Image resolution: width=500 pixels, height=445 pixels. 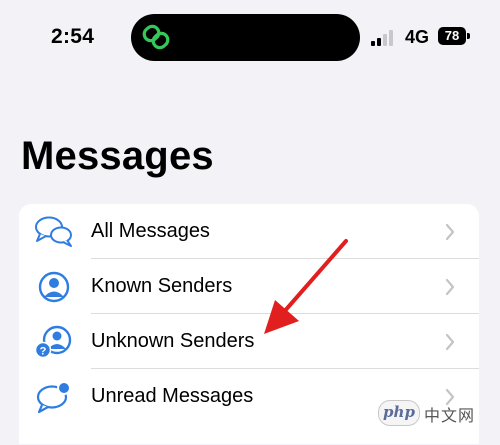 I want to click on filter-row-known-senders: Known Senders, so click(x=249, y=286).